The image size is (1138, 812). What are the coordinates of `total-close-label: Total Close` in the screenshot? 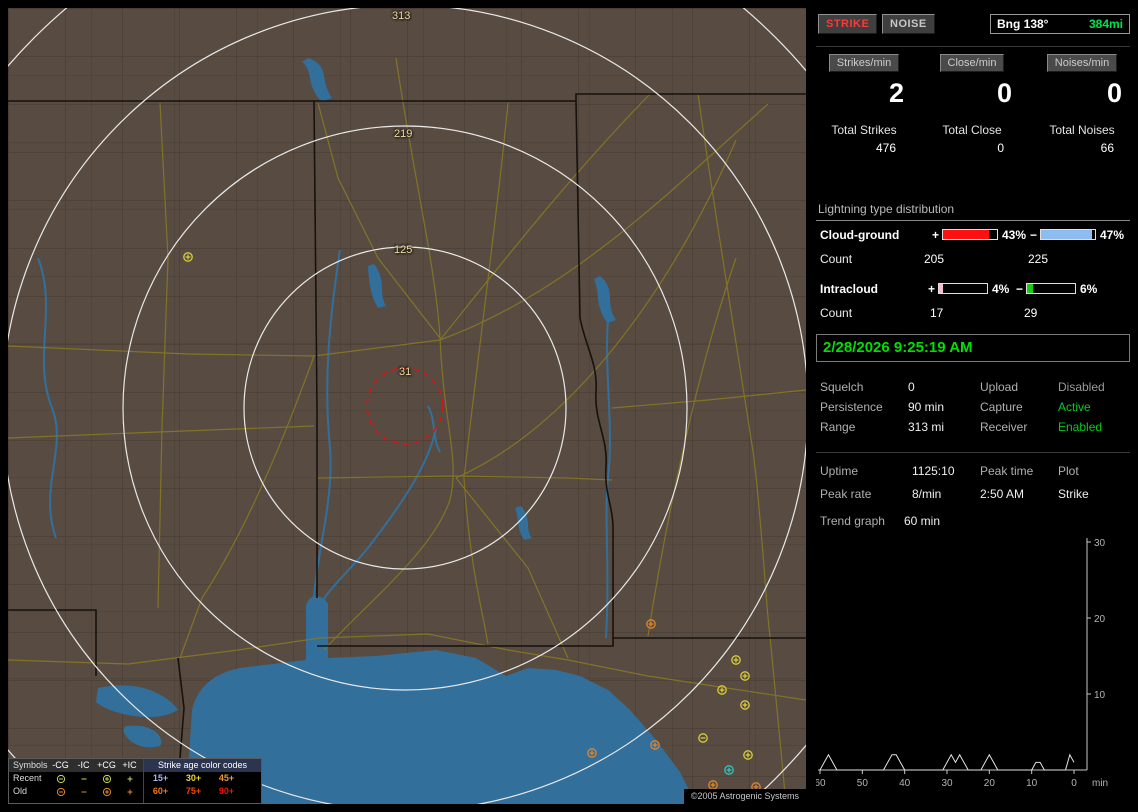 It's located at (972, 130).